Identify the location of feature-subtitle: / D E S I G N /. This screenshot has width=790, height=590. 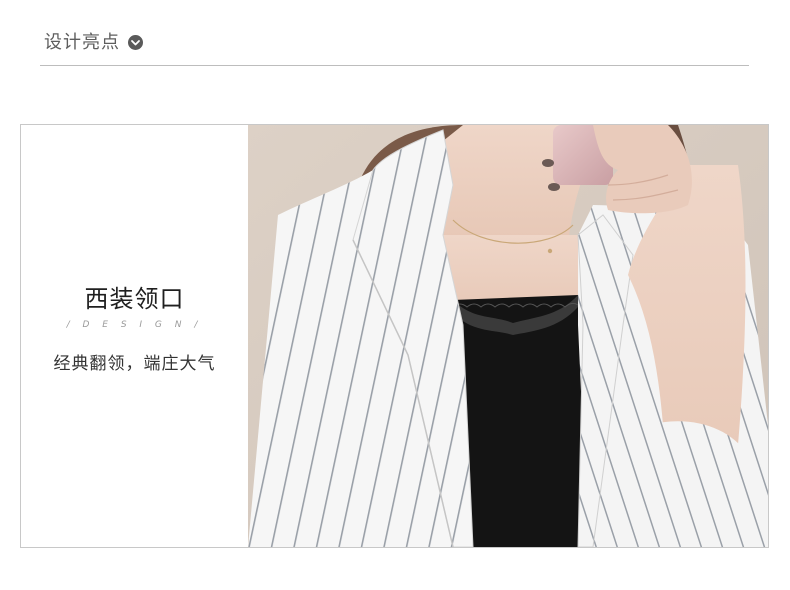
(134, 325).